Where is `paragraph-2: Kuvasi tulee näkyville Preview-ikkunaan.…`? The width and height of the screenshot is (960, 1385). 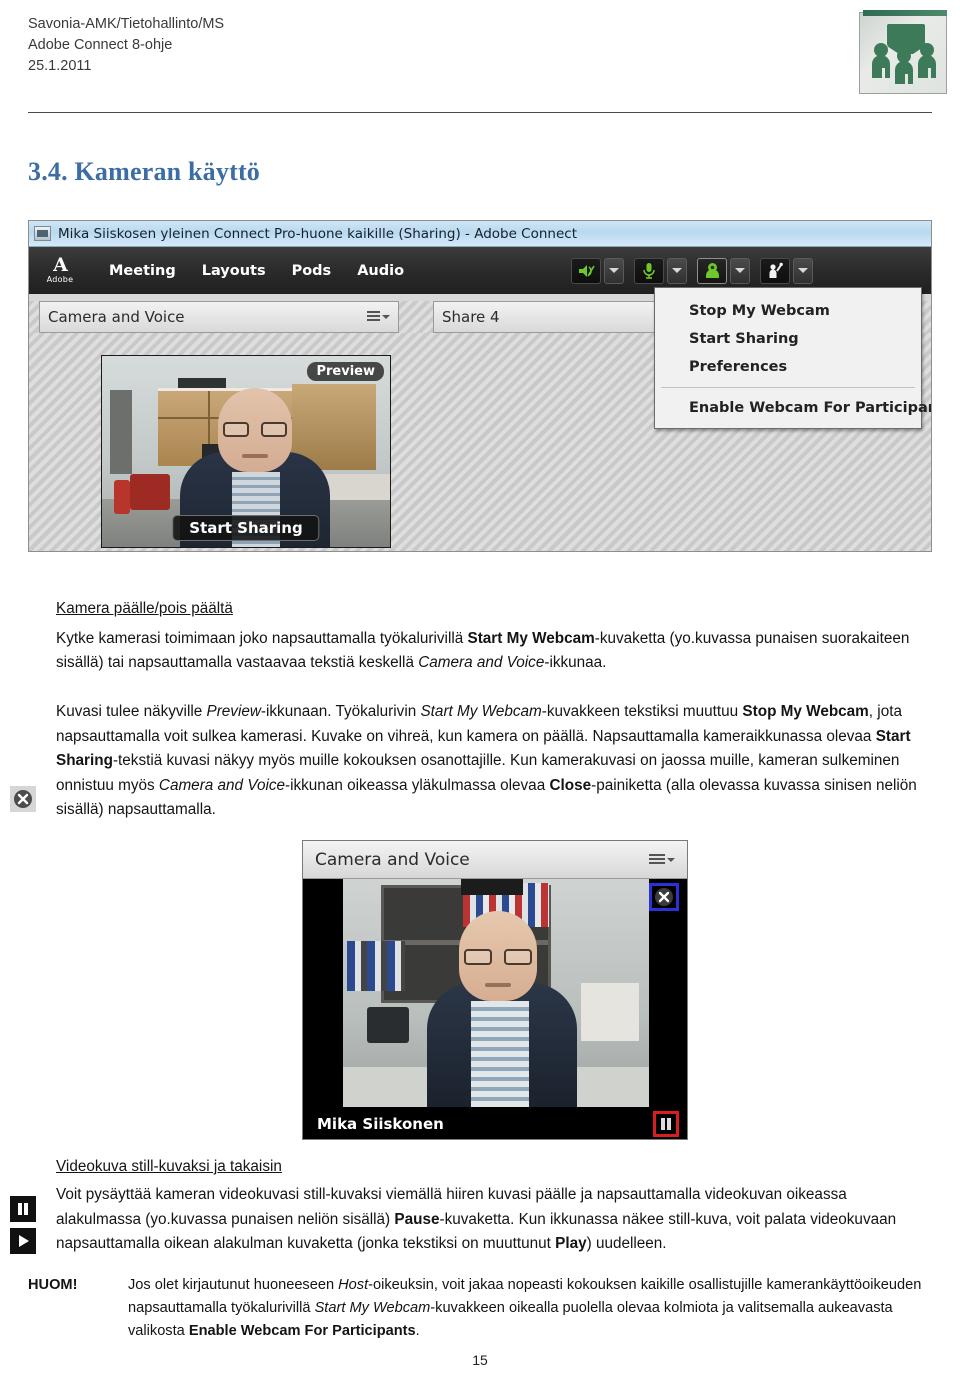 paragraph-2: Kuvasi tulee näkyville Preview-ikkunaan.… is located at coordinates (495, 761).